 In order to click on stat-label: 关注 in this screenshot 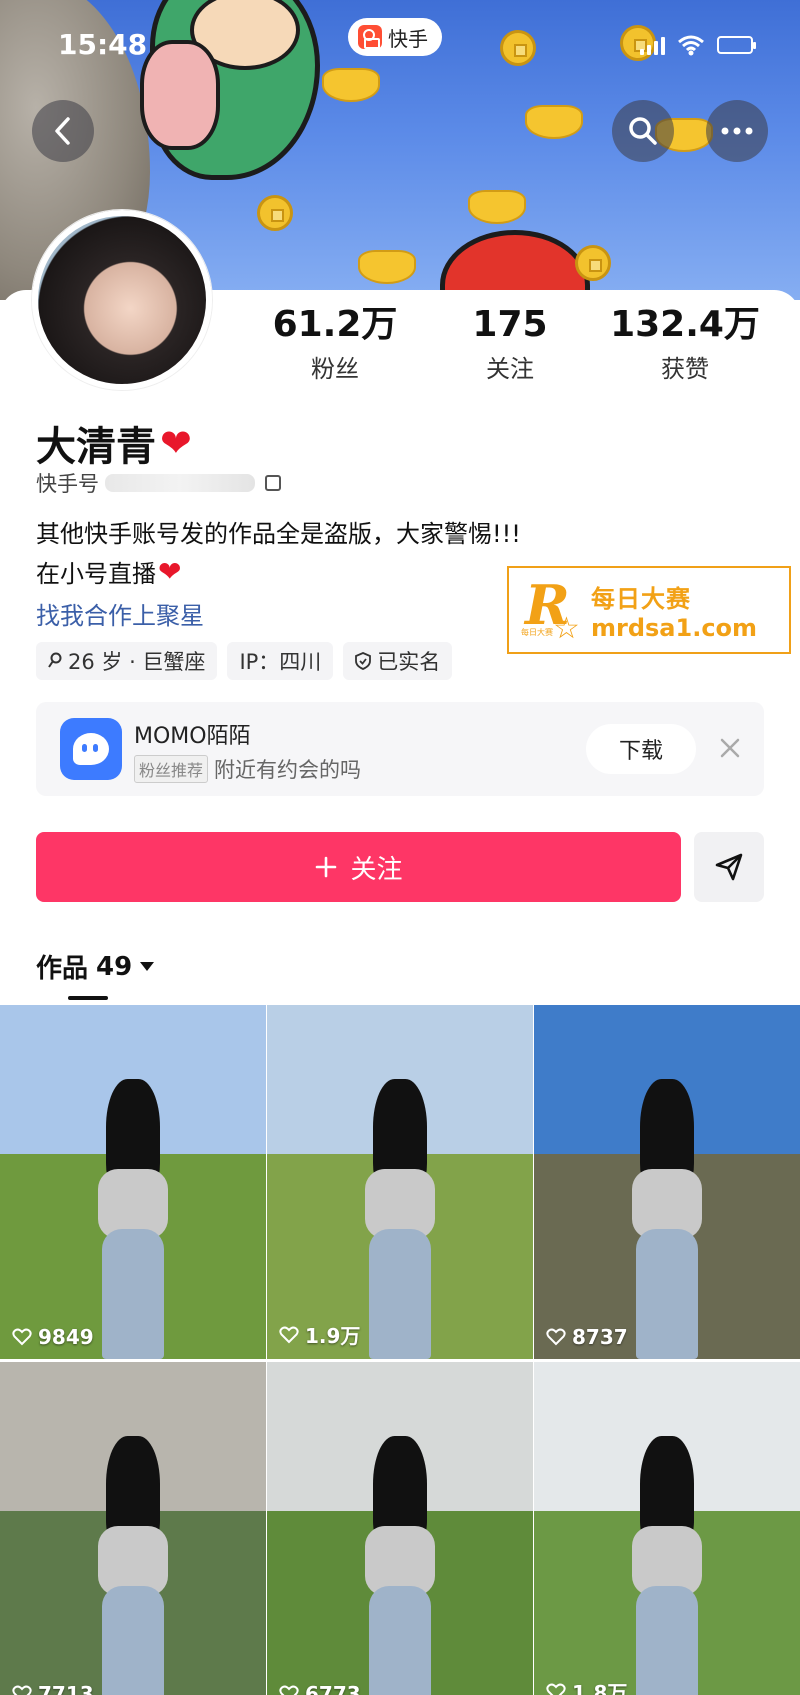, I will do `click(510, 369)`.